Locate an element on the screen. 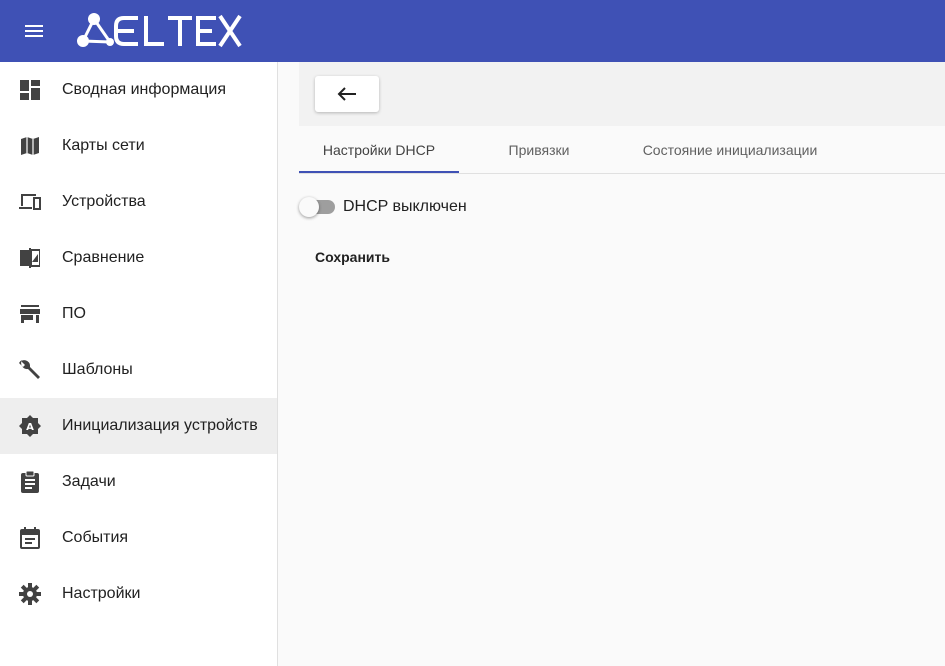 The height and width of the screenshot is (666, 945). arrow-back-icon is located at coordinates (346, 94).